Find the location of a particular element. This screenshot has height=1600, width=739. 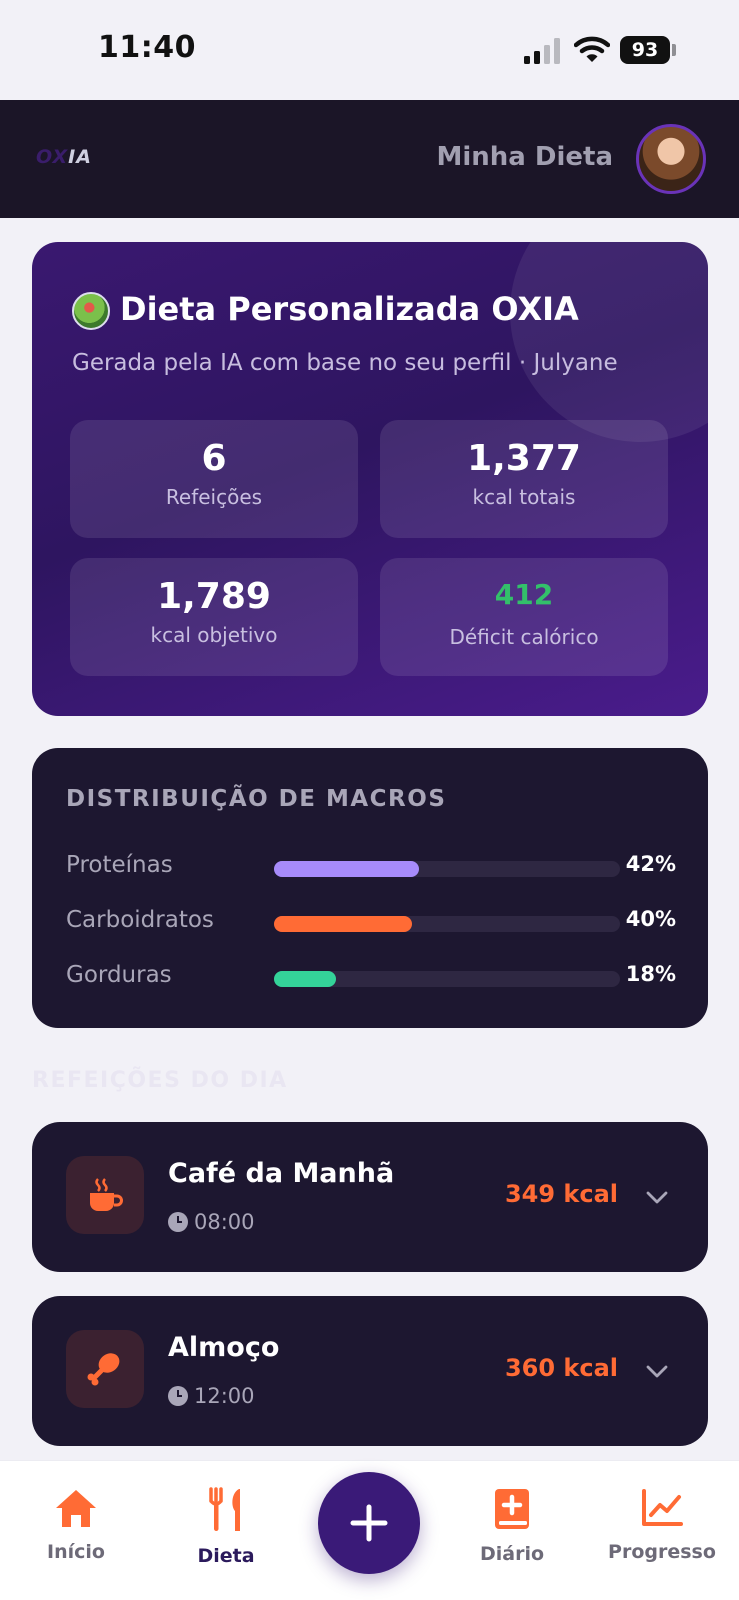

battery-tip is located at coordinates (674, 50).